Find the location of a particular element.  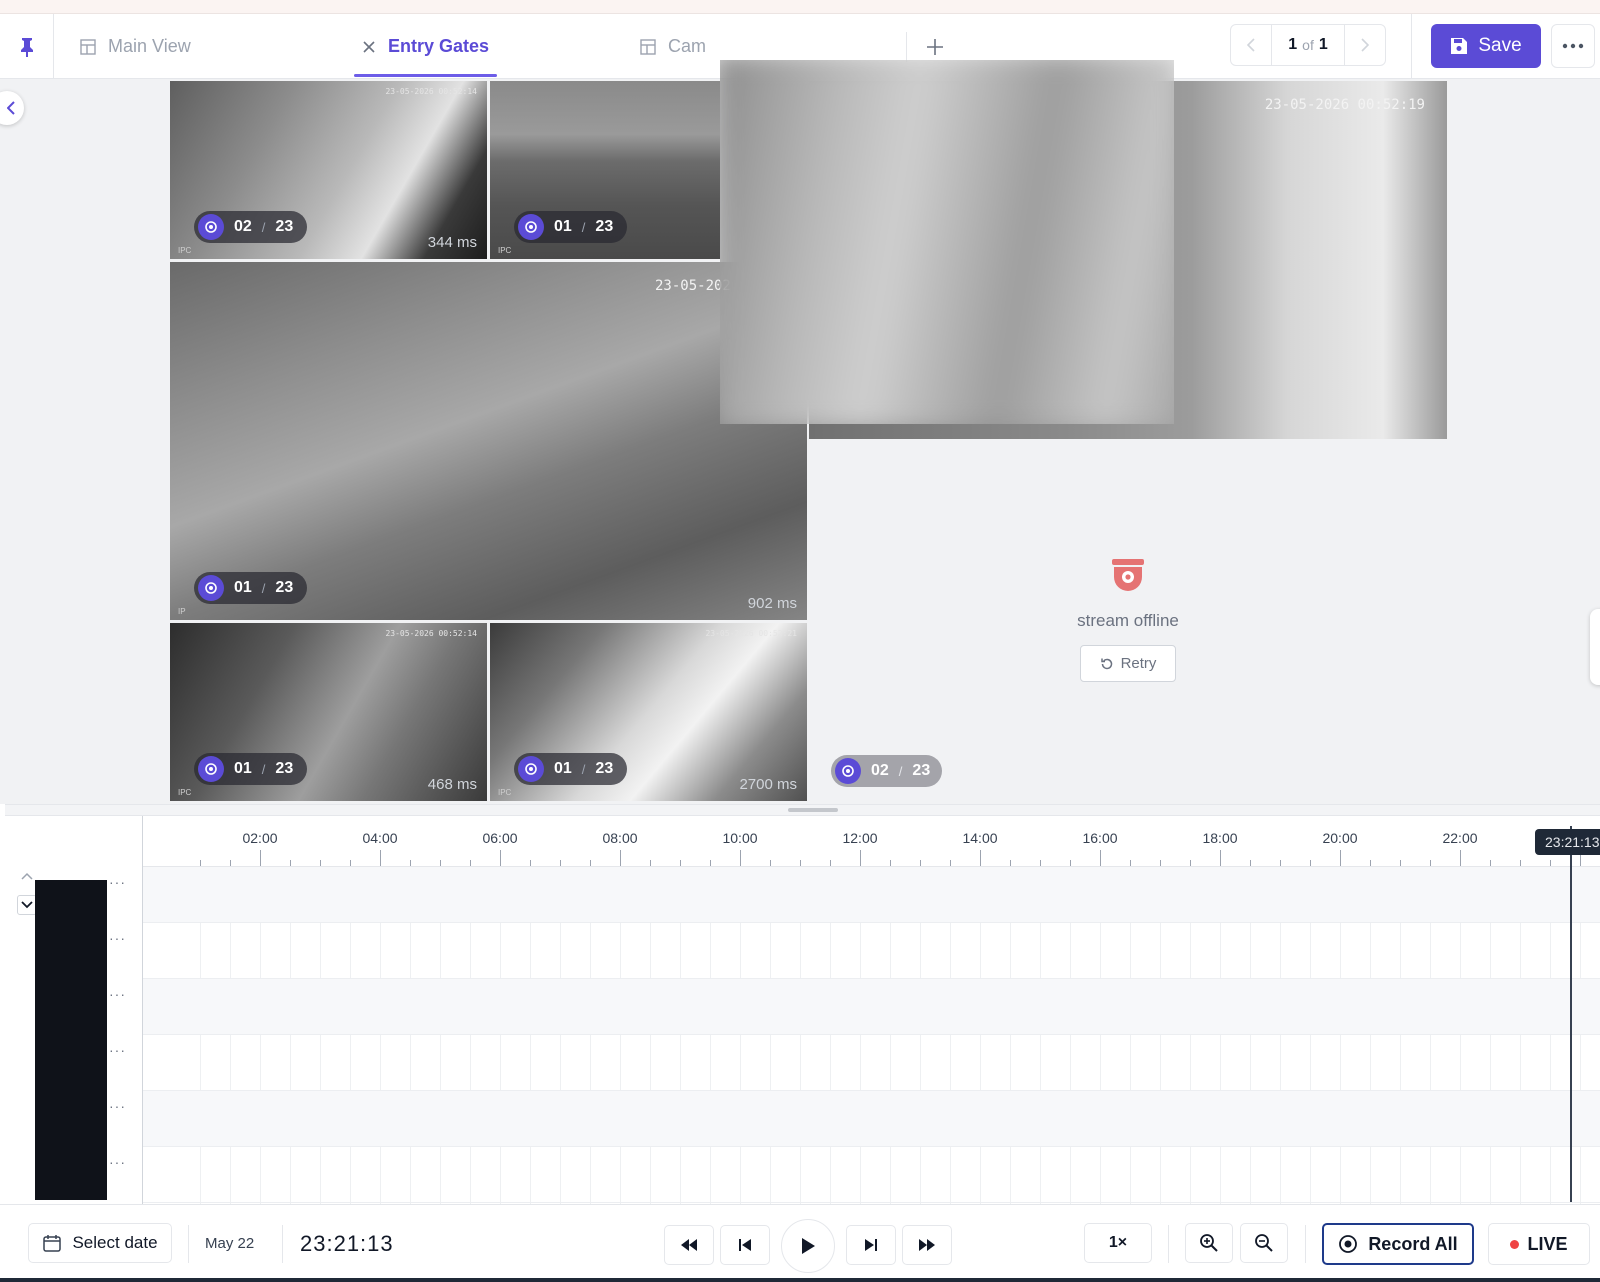

resize-handle is located at coordinates (813, 810).